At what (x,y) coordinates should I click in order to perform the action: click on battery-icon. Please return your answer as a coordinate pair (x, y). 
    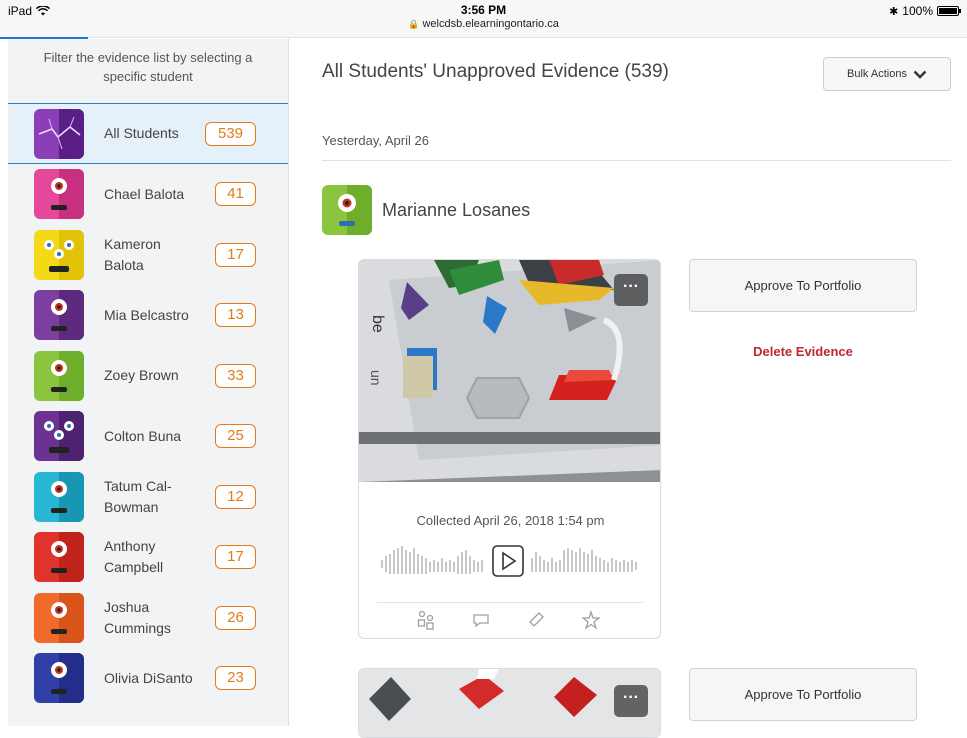
    Looking at the image, I should click on (949, 11).